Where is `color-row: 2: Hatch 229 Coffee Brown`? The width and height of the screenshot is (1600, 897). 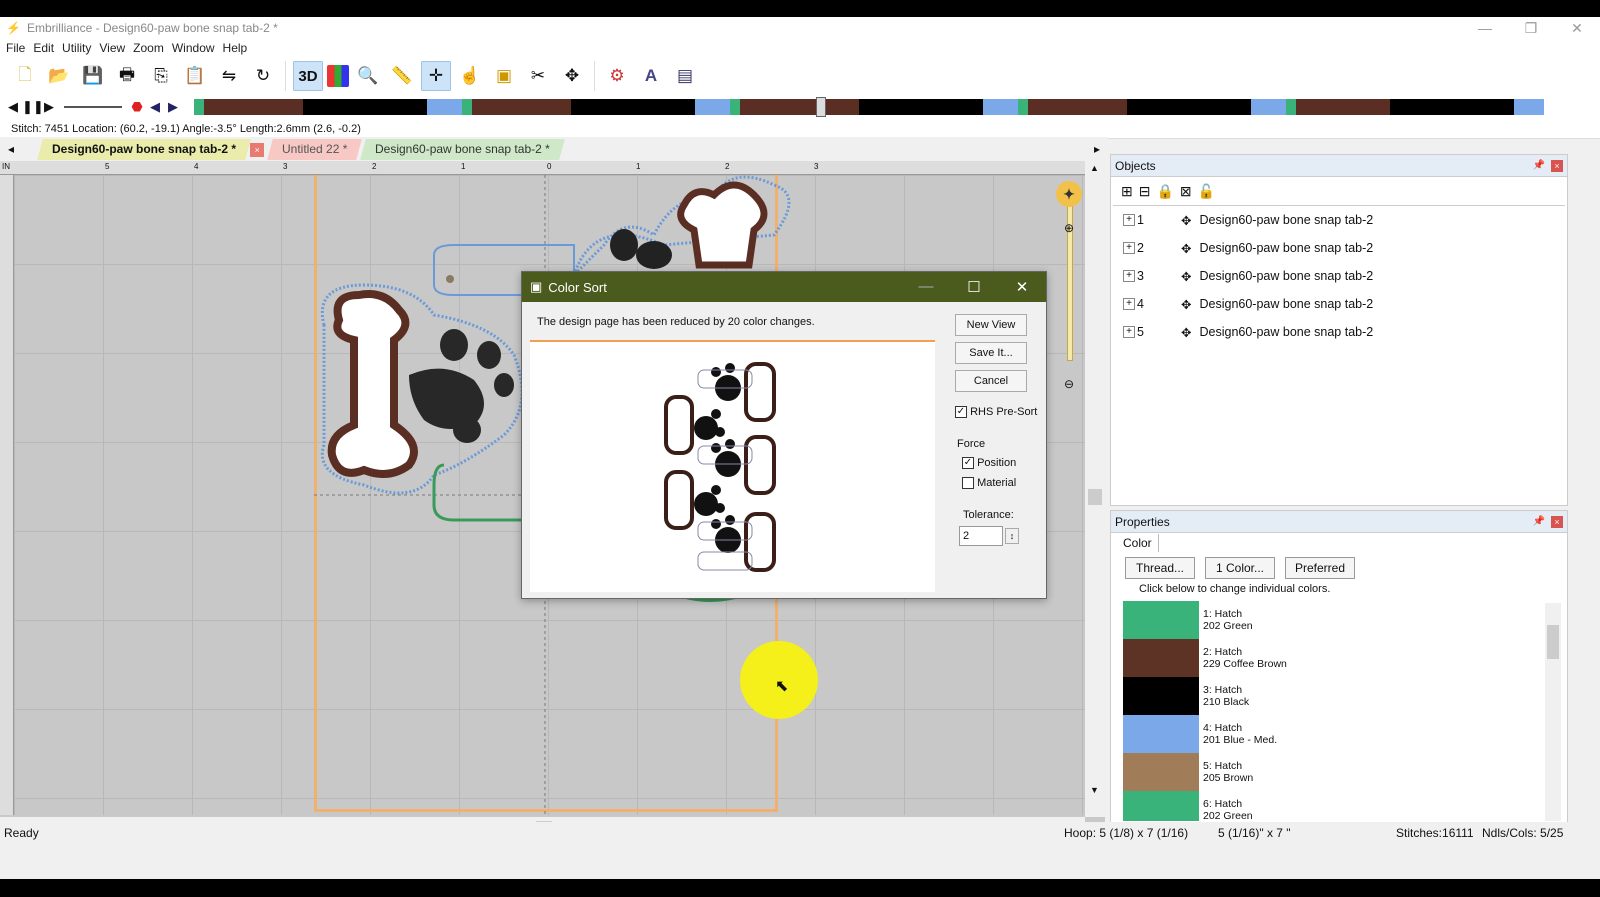 color-row: 2: Hatch 229 Coffee Brown is located at coordinates (1331, 658).